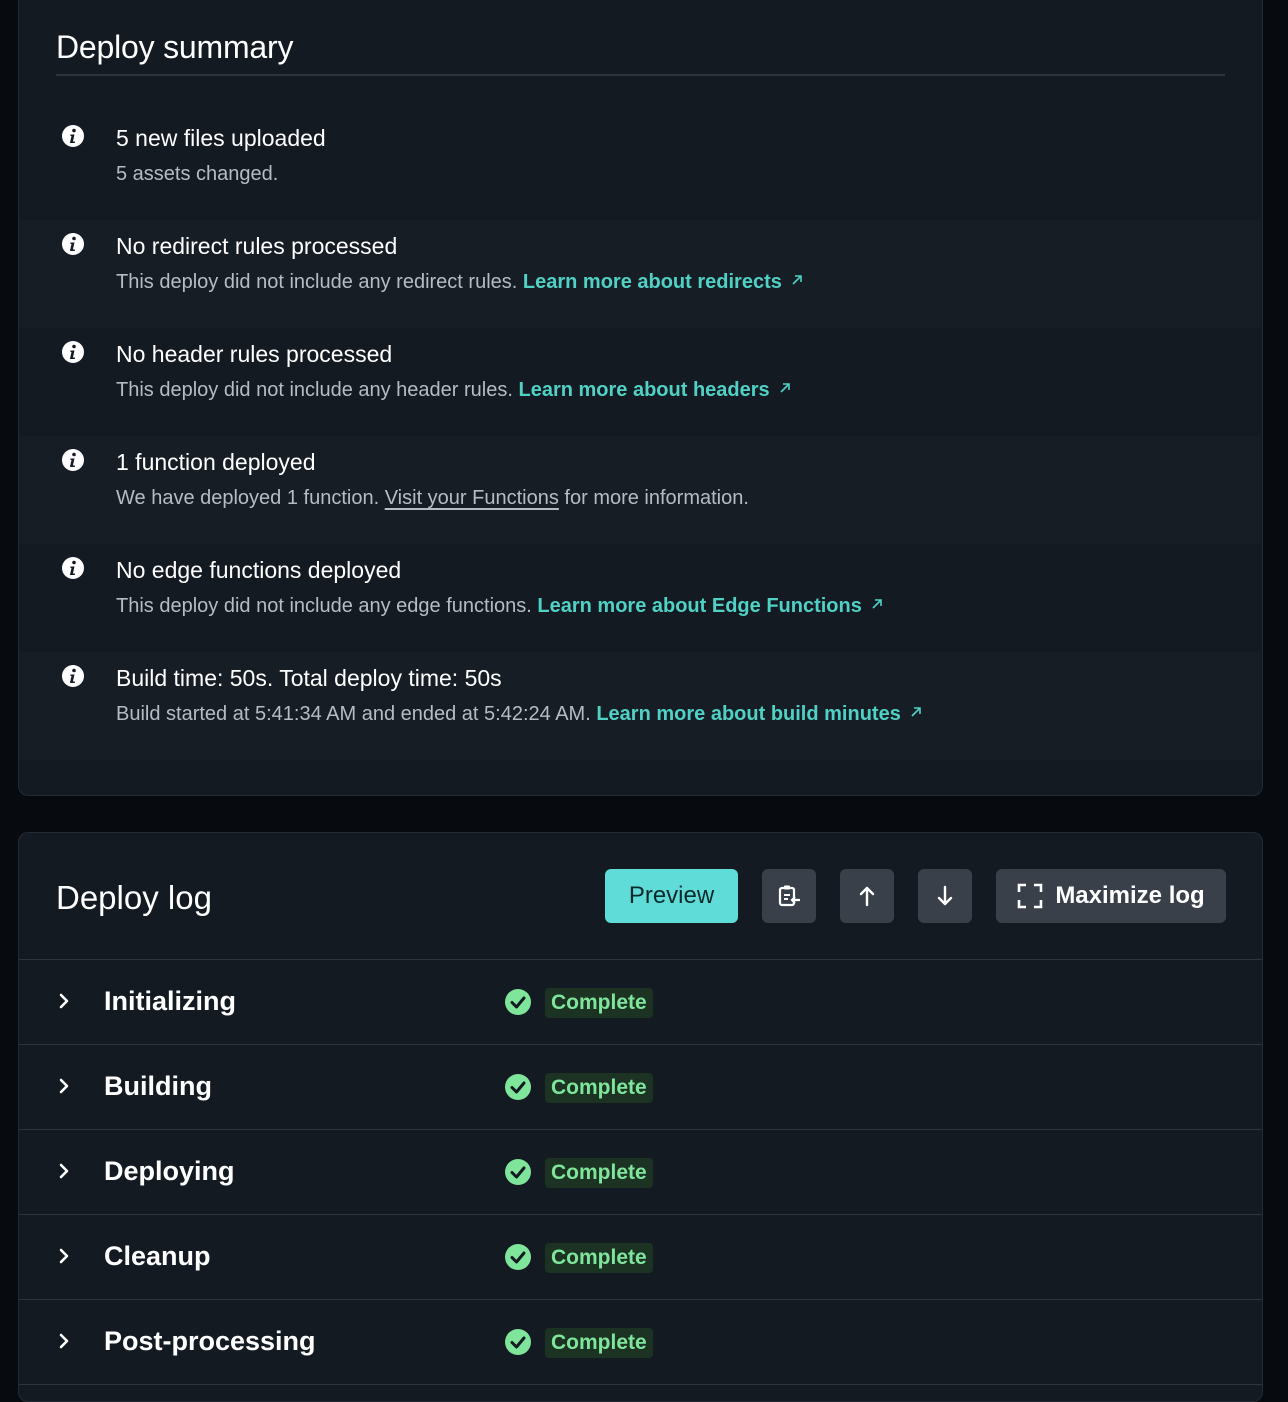  What do you see at coordinates (652, 282) in the screenshot?
I see `learn-more-redirects-label: Learn more about redirects` at bounding box center [652, 282].